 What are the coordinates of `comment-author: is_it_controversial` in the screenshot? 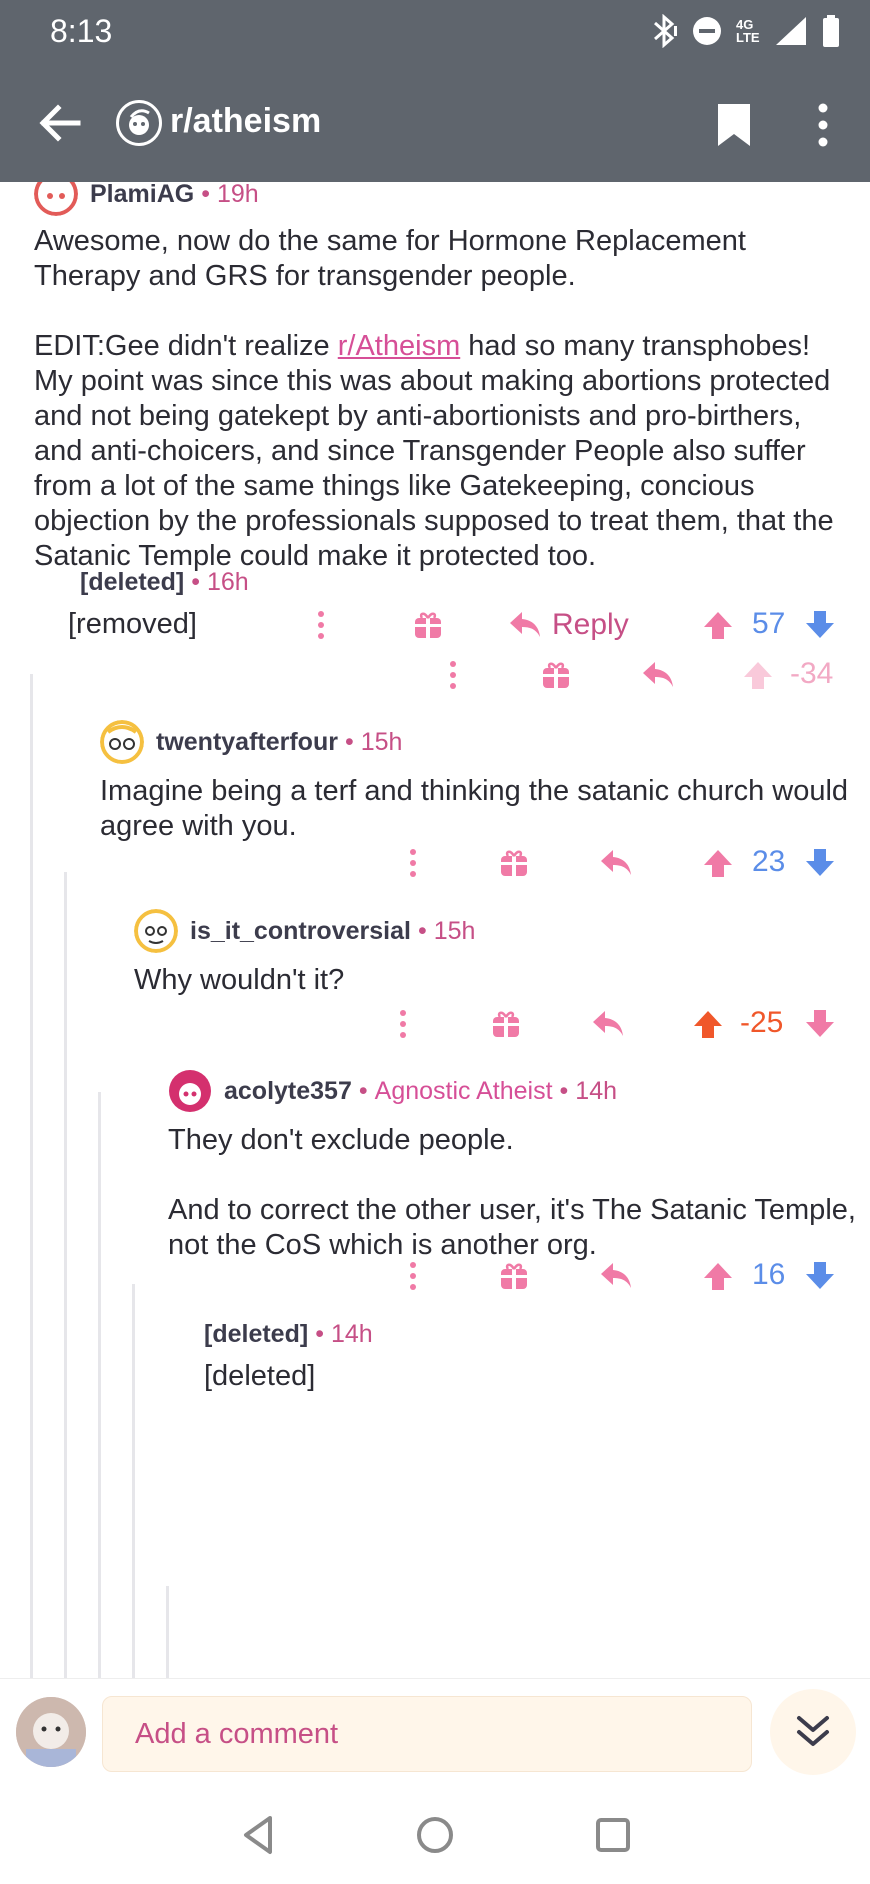 It's located at (300, 931).